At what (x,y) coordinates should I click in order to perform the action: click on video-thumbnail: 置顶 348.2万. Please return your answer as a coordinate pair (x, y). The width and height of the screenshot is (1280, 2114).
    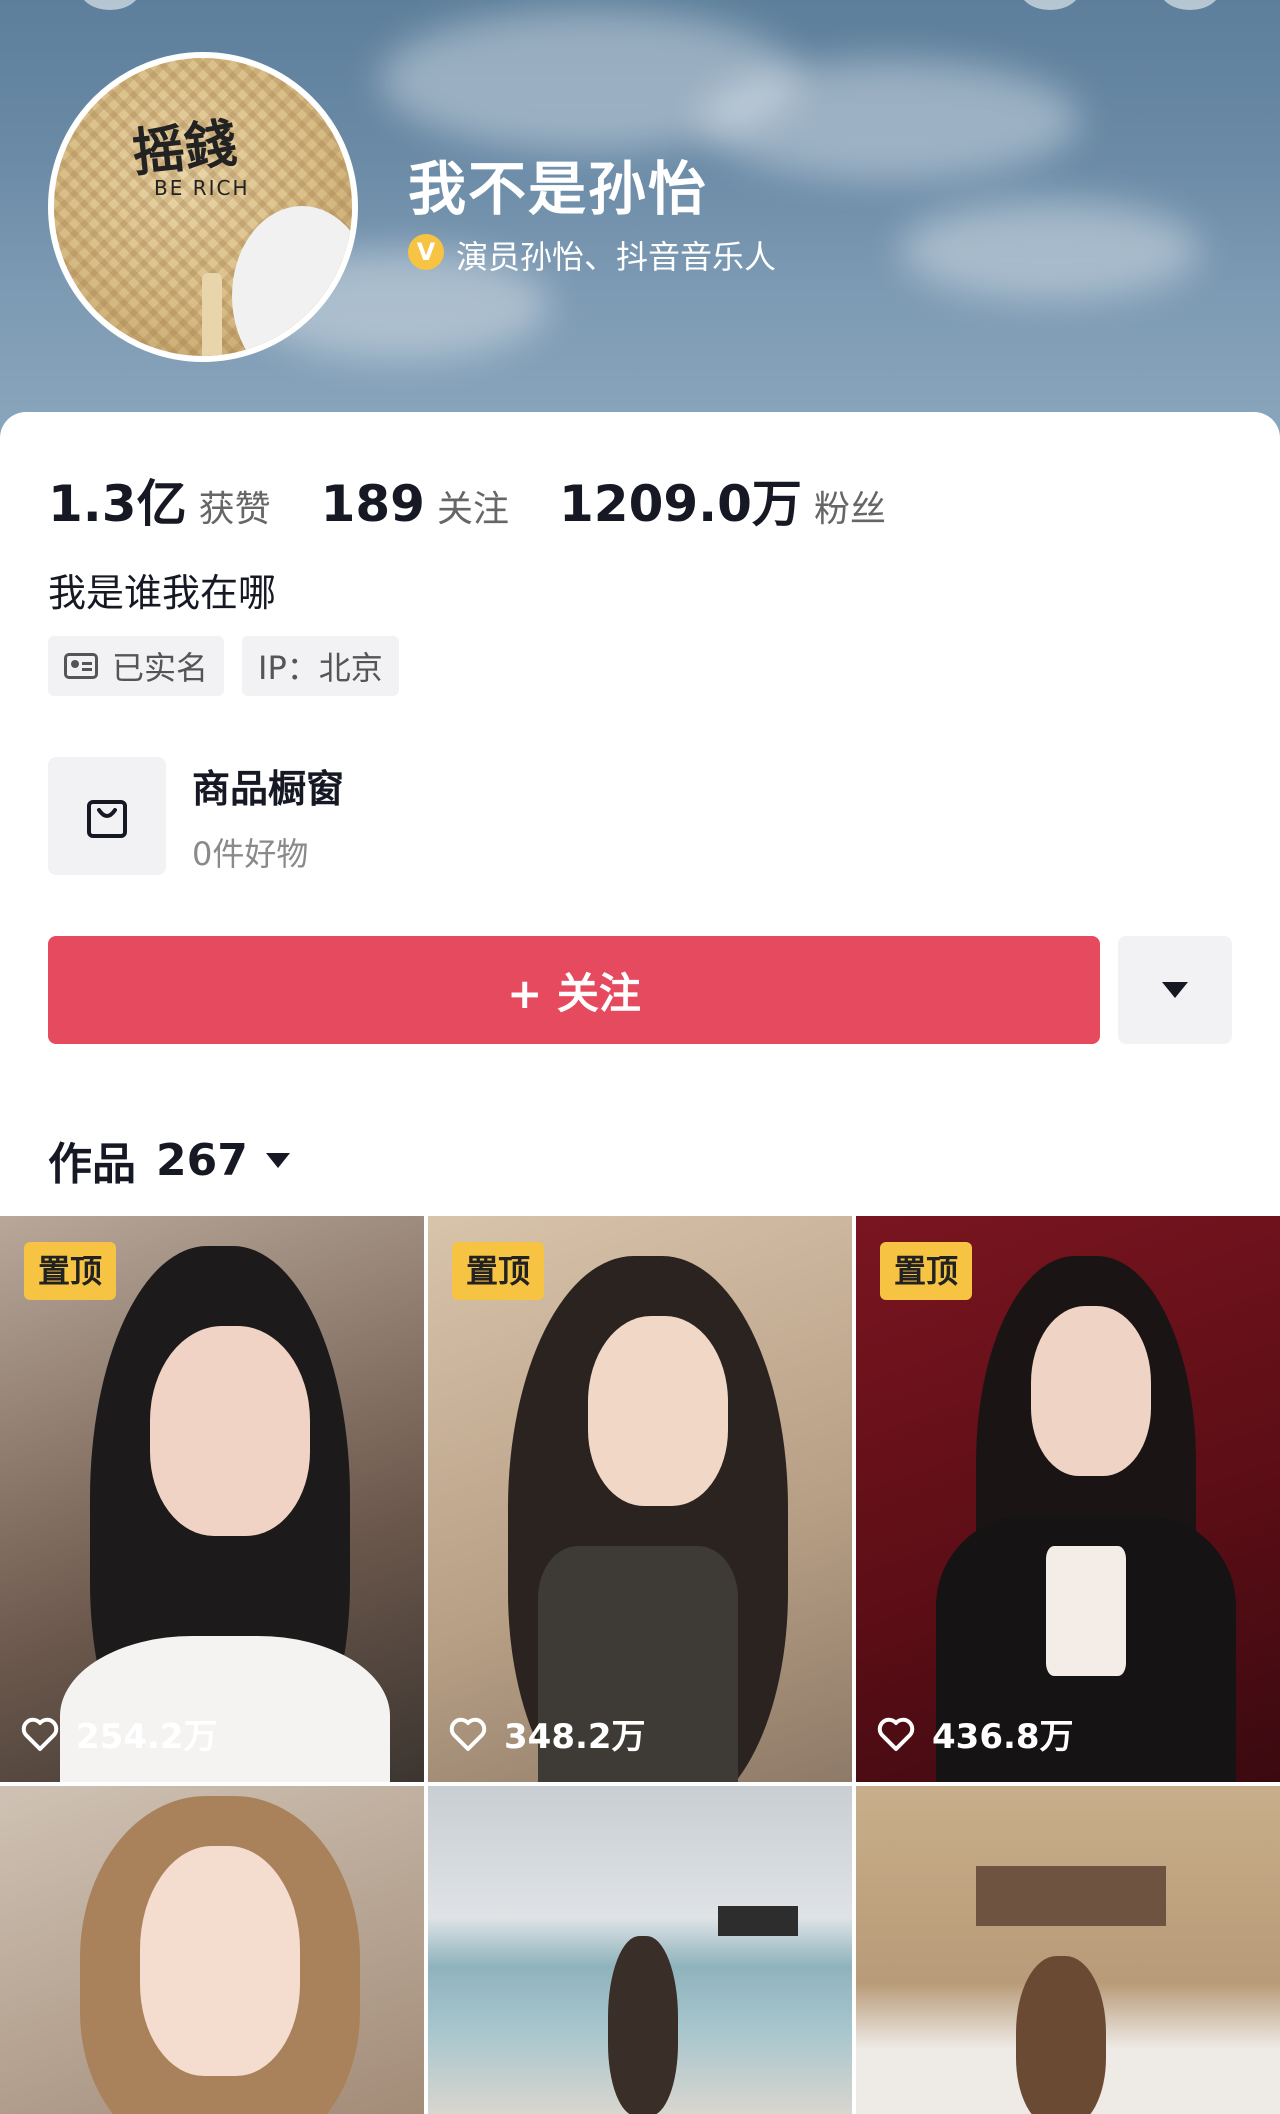
    Looking at the image, I should click on (640, 1499).